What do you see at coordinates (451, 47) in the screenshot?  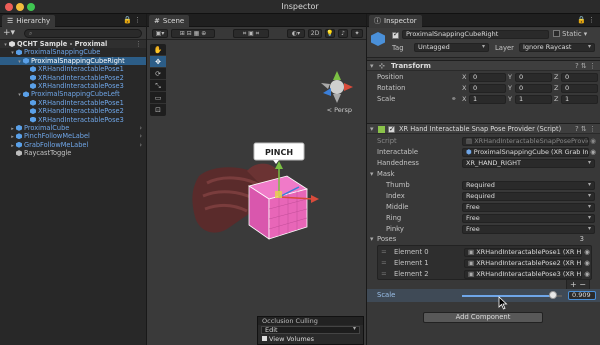 I see `tag-dropdown: Untagged` at bounding box center [451, 47].